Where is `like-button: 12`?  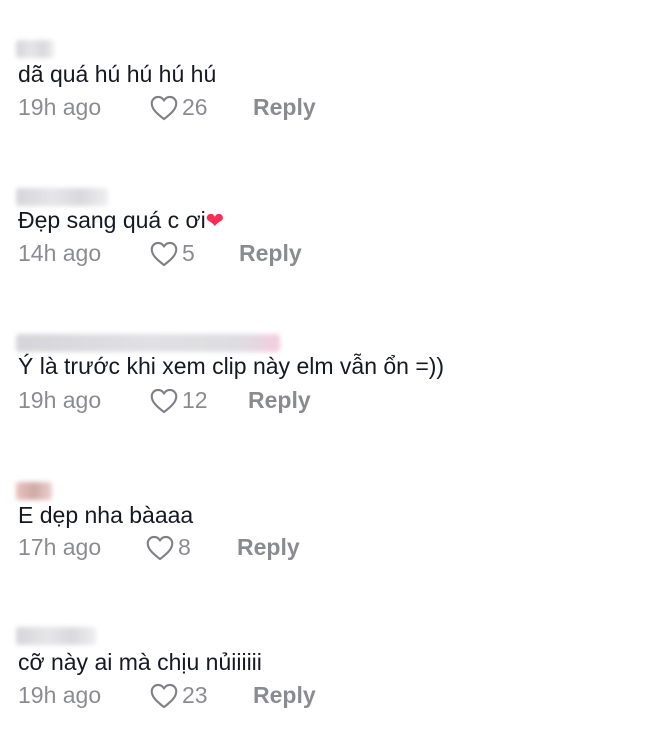
like-button: 12 is located at coordinates (179, 400).